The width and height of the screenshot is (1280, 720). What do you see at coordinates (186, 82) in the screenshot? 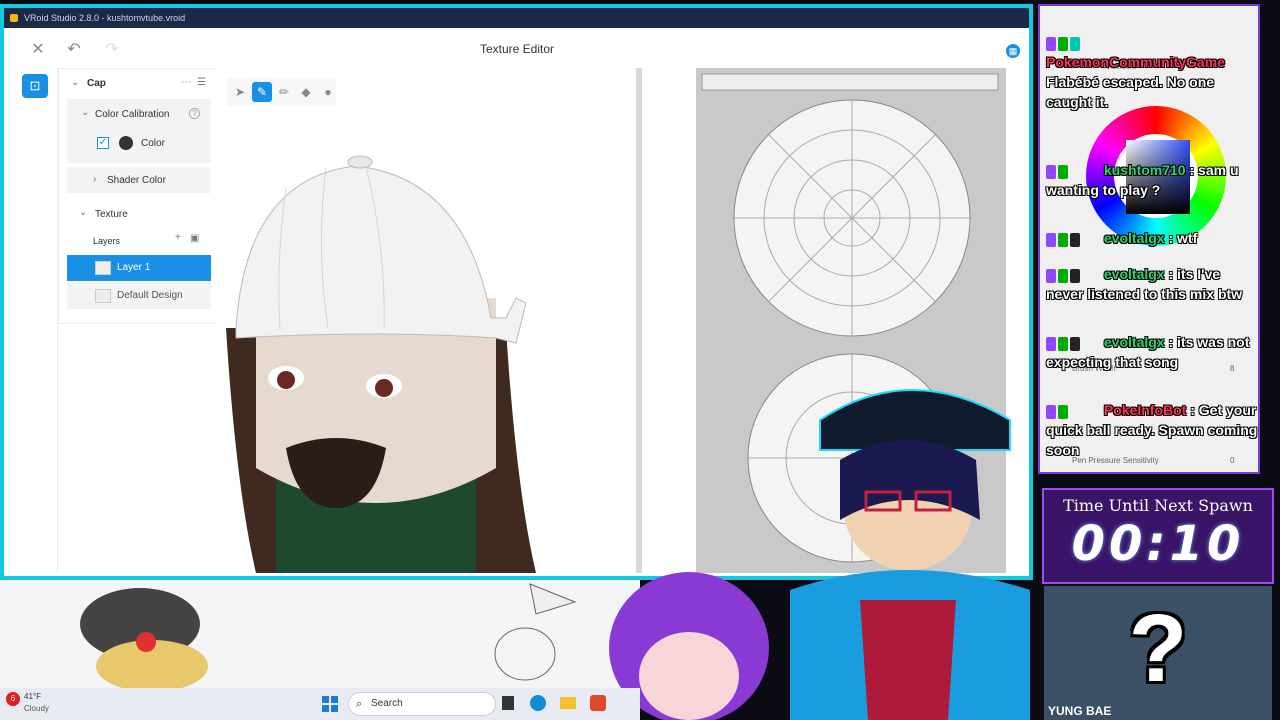
I see `more-icon: ⋯` at bounding box center [186, 82].